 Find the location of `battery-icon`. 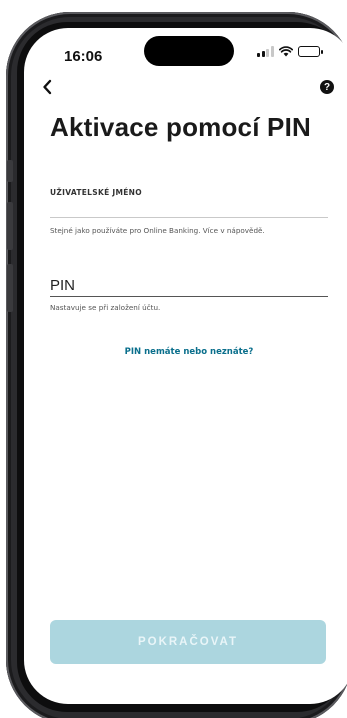

battery-icon is located at coordinates (310, 51).